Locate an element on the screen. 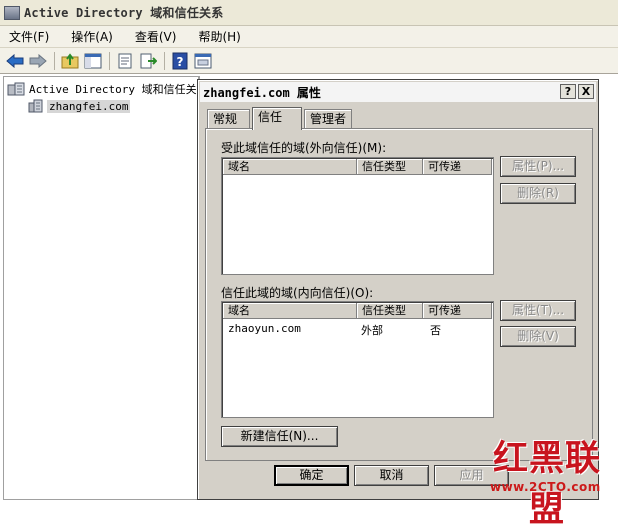 The width and height of the screenshot is (618, 532). main-window-titlebar: Active Directory 域和信任关系 is located at coordinates (309, 13).